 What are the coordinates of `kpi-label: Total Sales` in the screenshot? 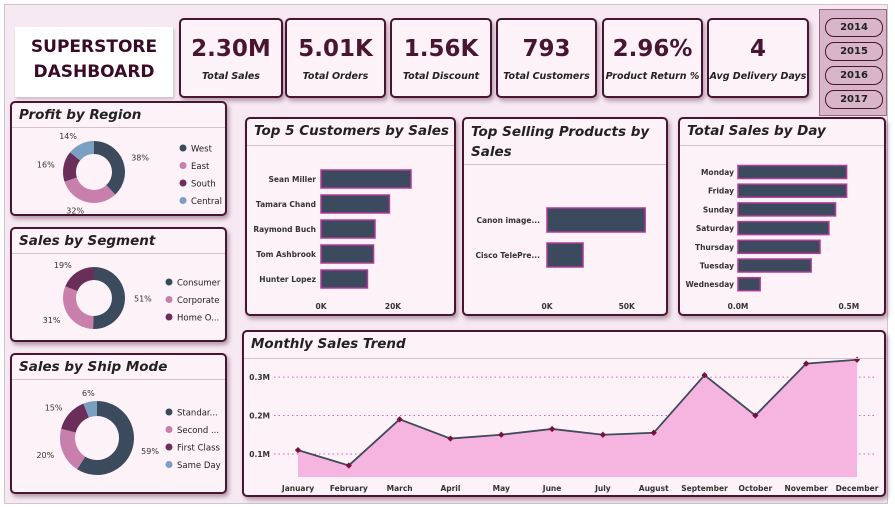 It's located at (231, 76).